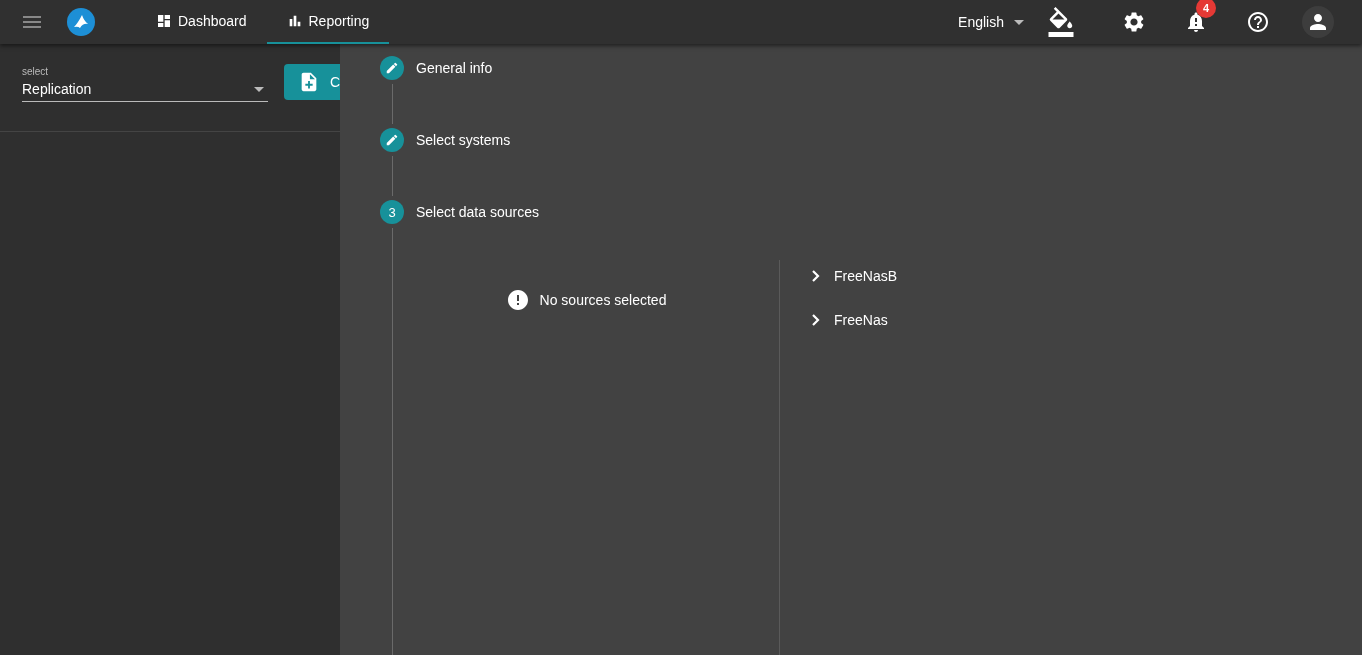  Describe the element at coordinates (991, 22) in the screenshot. I see `language-select: English` at that location.